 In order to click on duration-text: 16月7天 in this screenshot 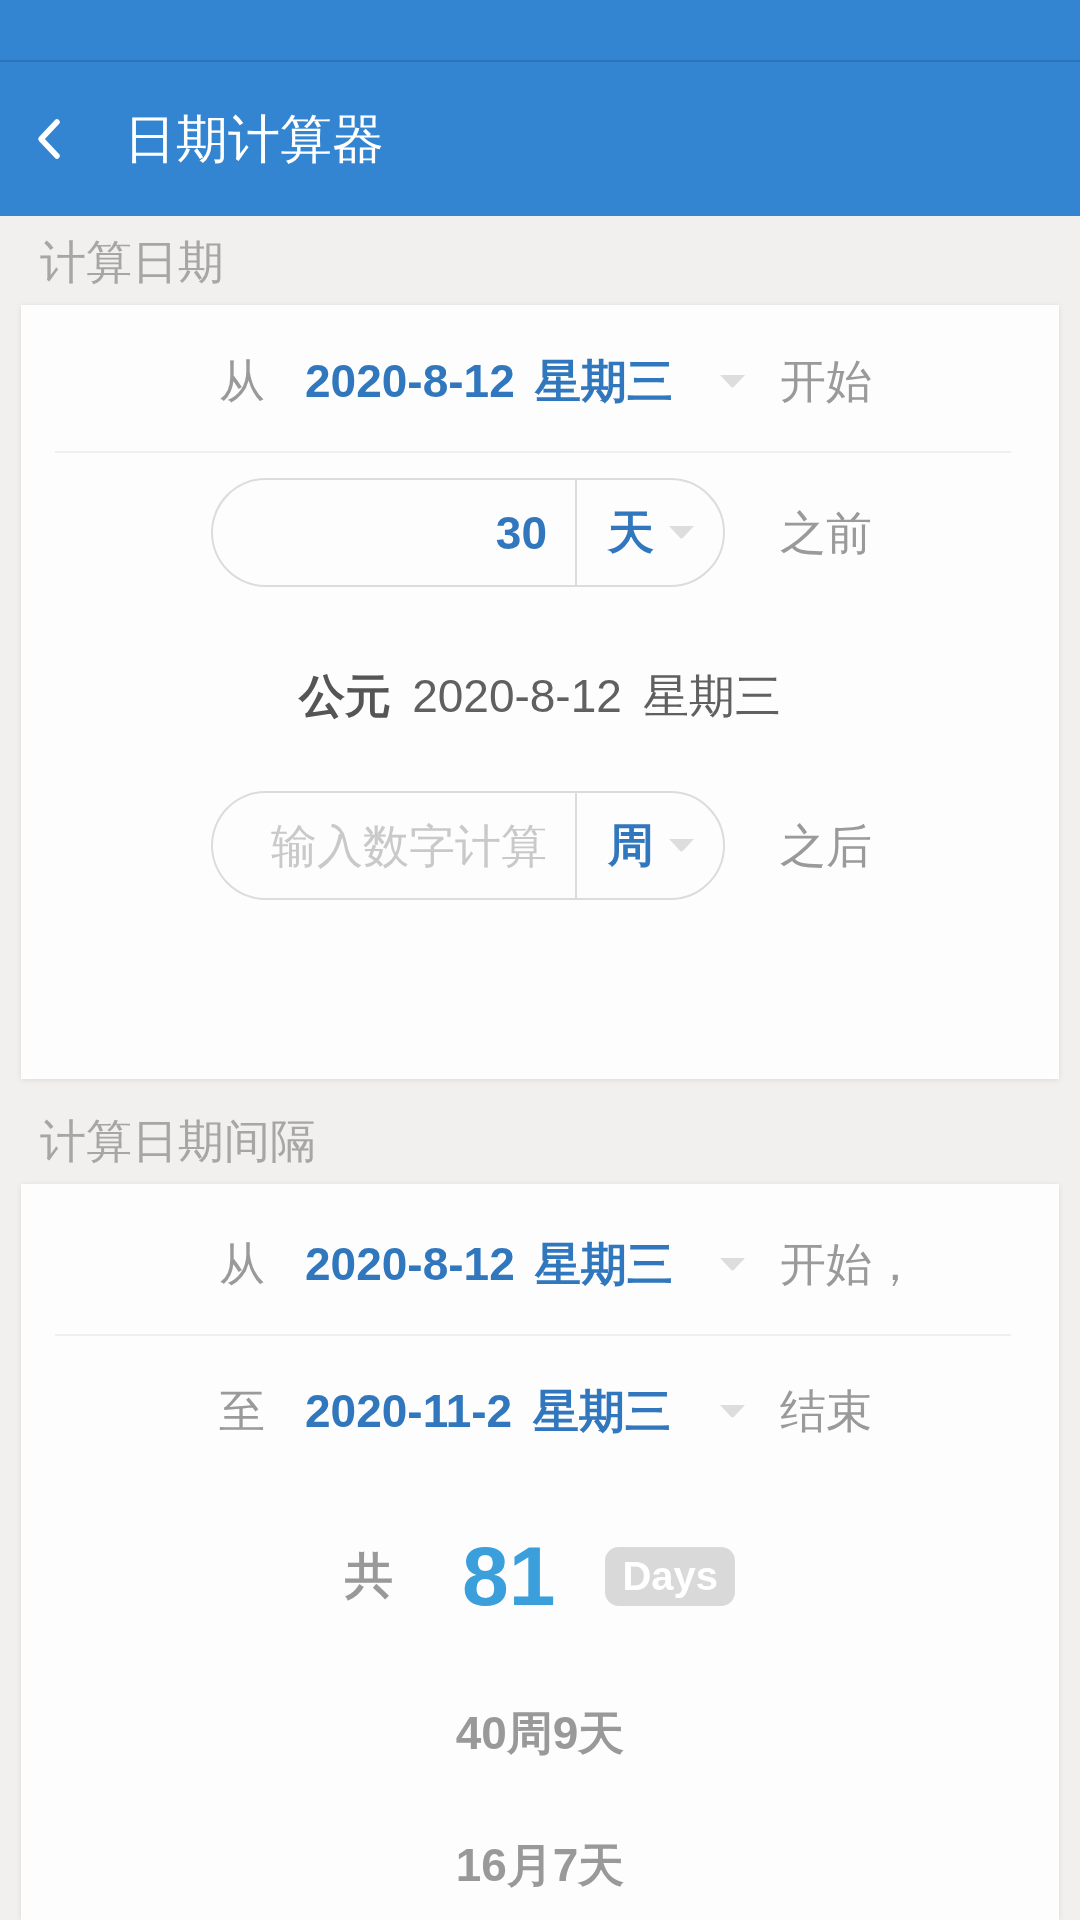, I will do `click(540, 1865)`.